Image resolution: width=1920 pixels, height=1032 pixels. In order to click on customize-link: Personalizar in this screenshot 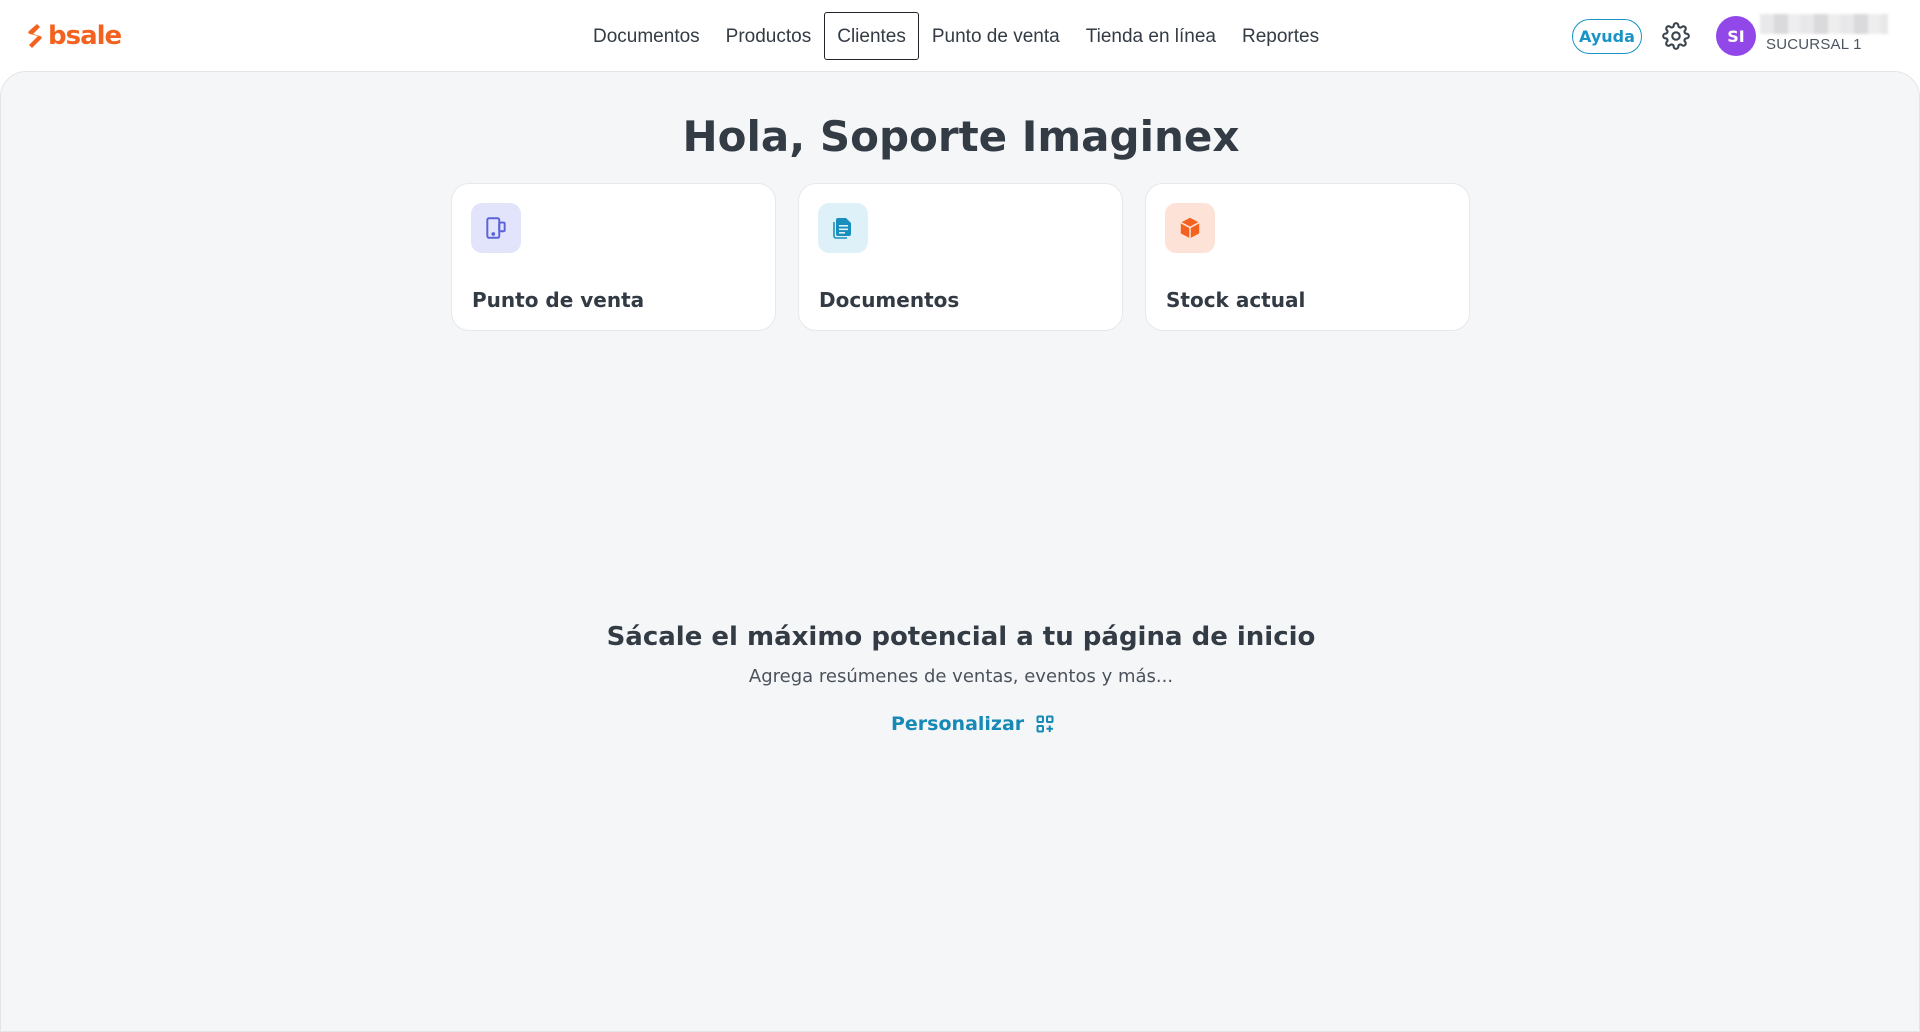, I will do `click(972, 724)`.